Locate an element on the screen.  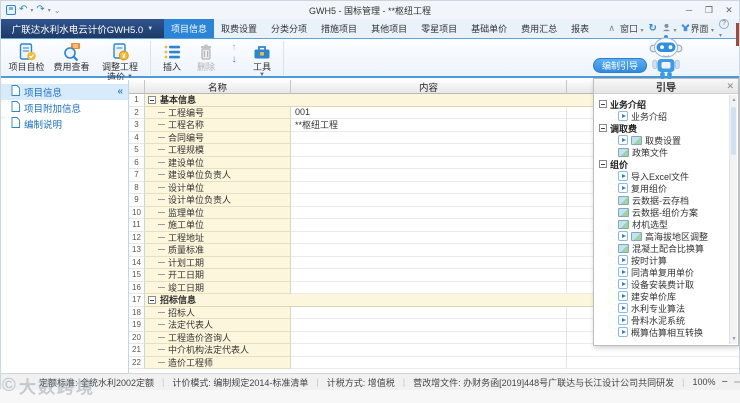
row-number: 10 is located at coordinates (137, 212).